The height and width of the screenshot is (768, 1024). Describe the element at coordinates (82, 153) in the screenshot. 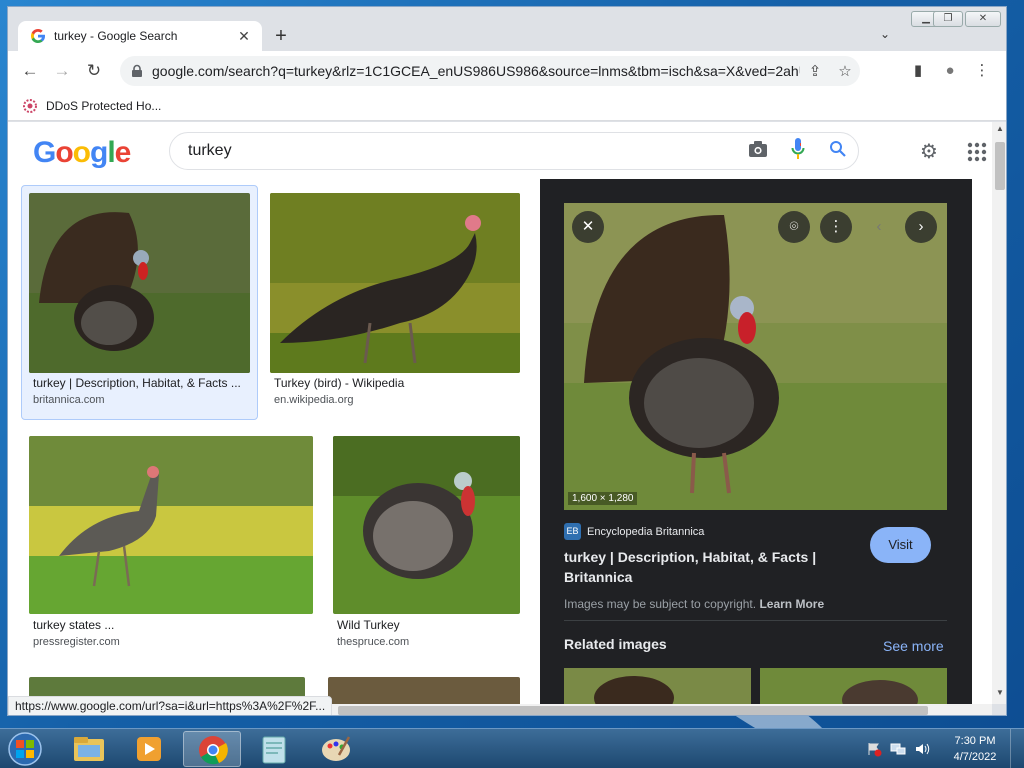

I see `google-logo: Google` at that location.